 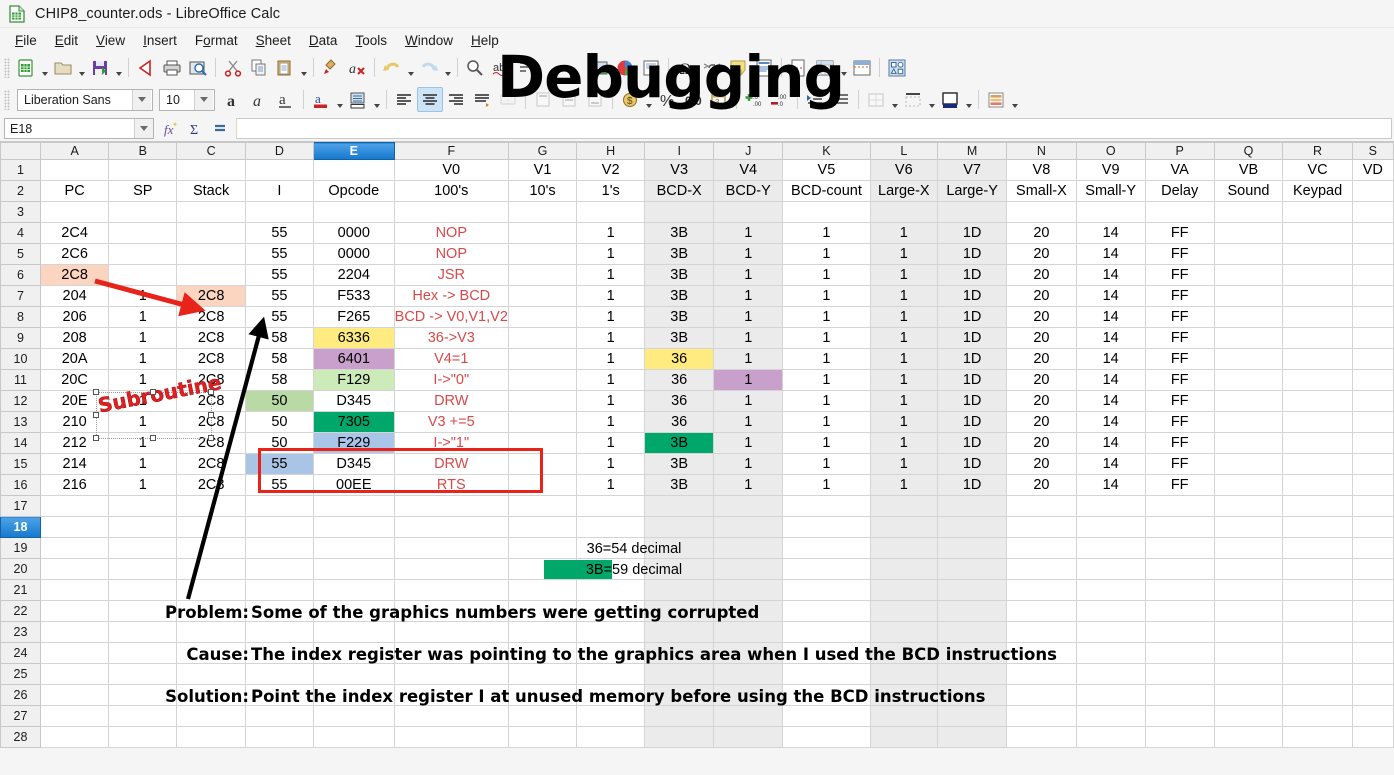 I want to click on cell-p14: FF, so click(x=1180, y=443).